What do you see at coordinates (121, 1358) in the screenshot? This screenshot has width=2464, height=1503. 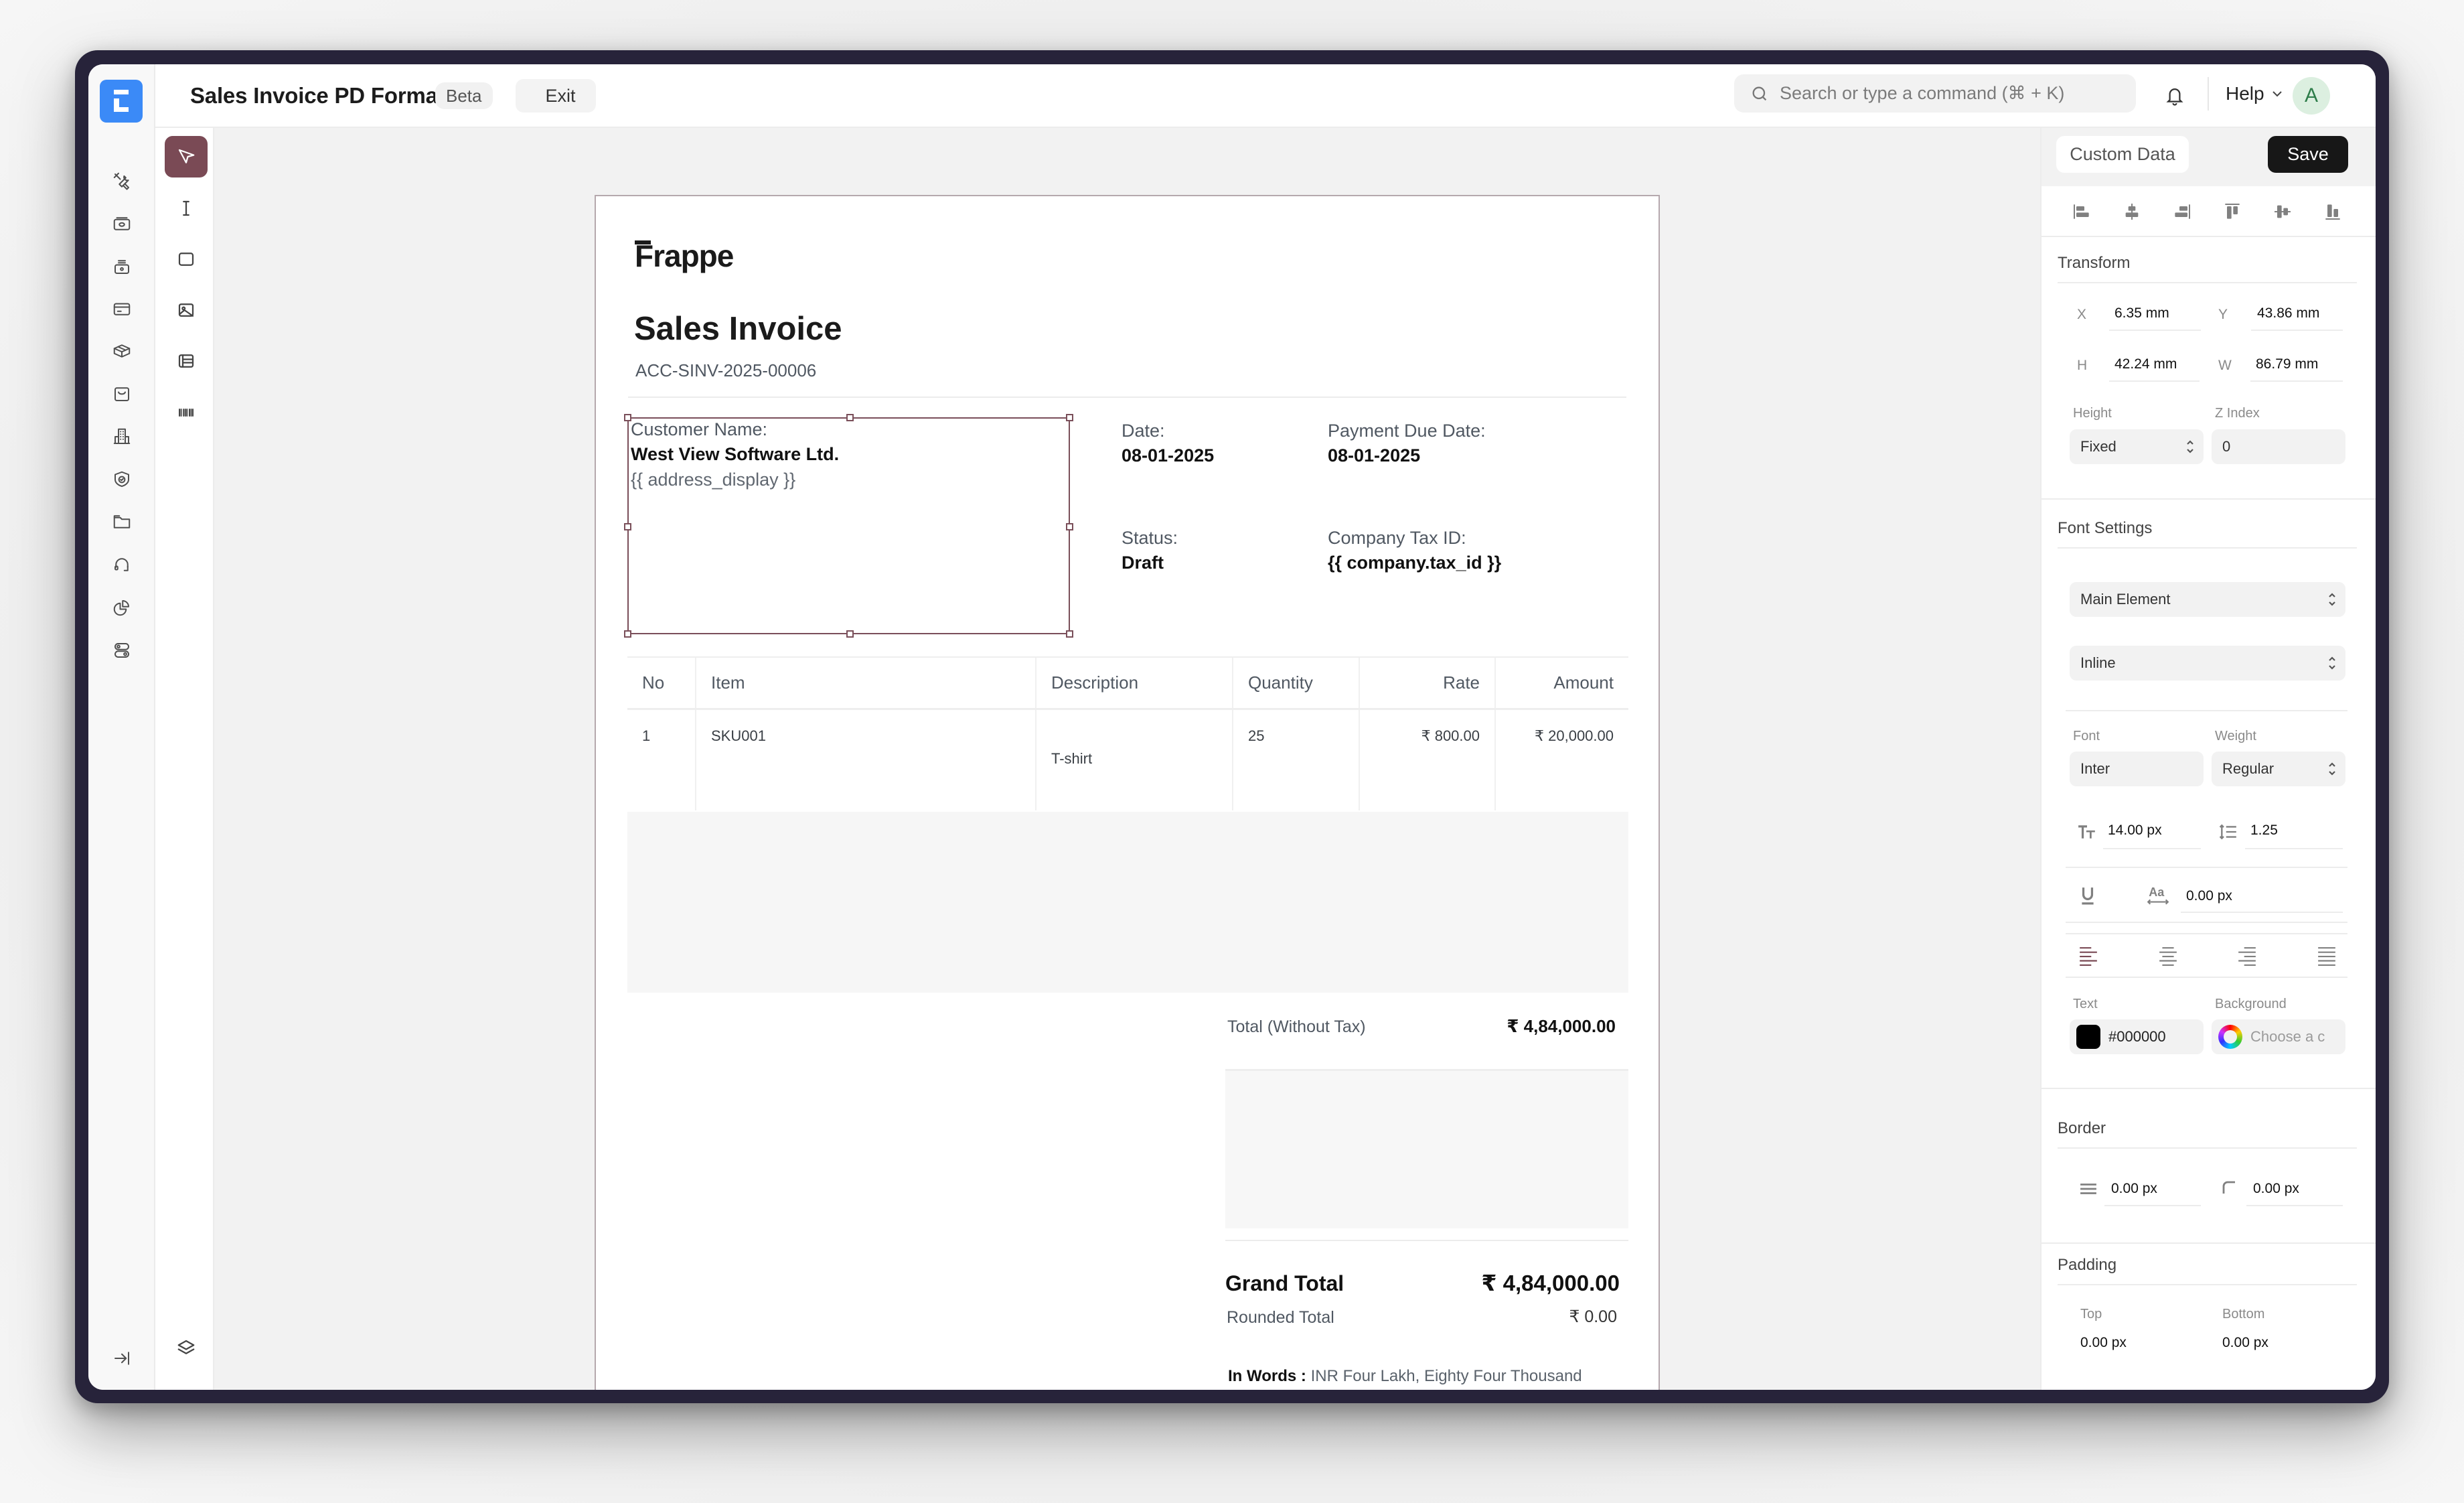 I see `collapse-sidebar-icon` at bounding box center [121, 1358].